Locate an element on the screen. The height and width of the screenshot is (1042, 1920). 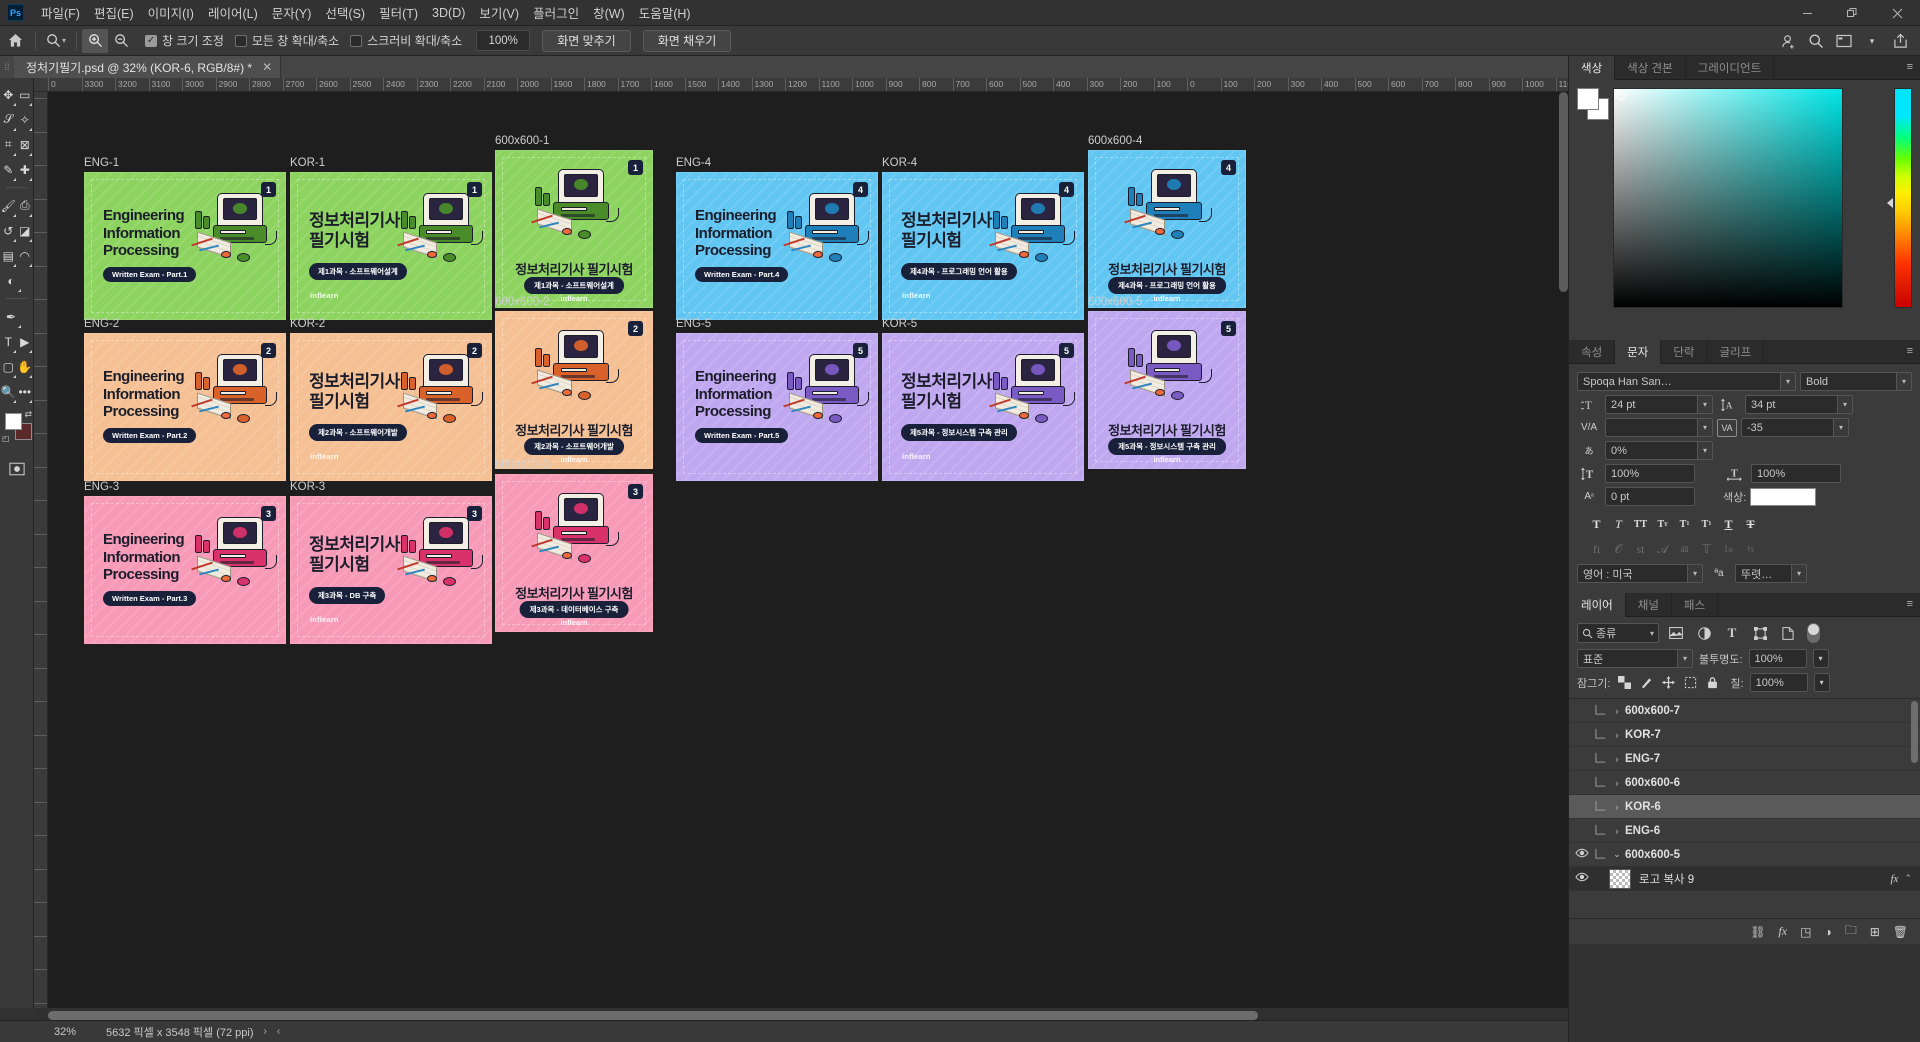
layer-thumbnail is located at coordinates (1620, 878).